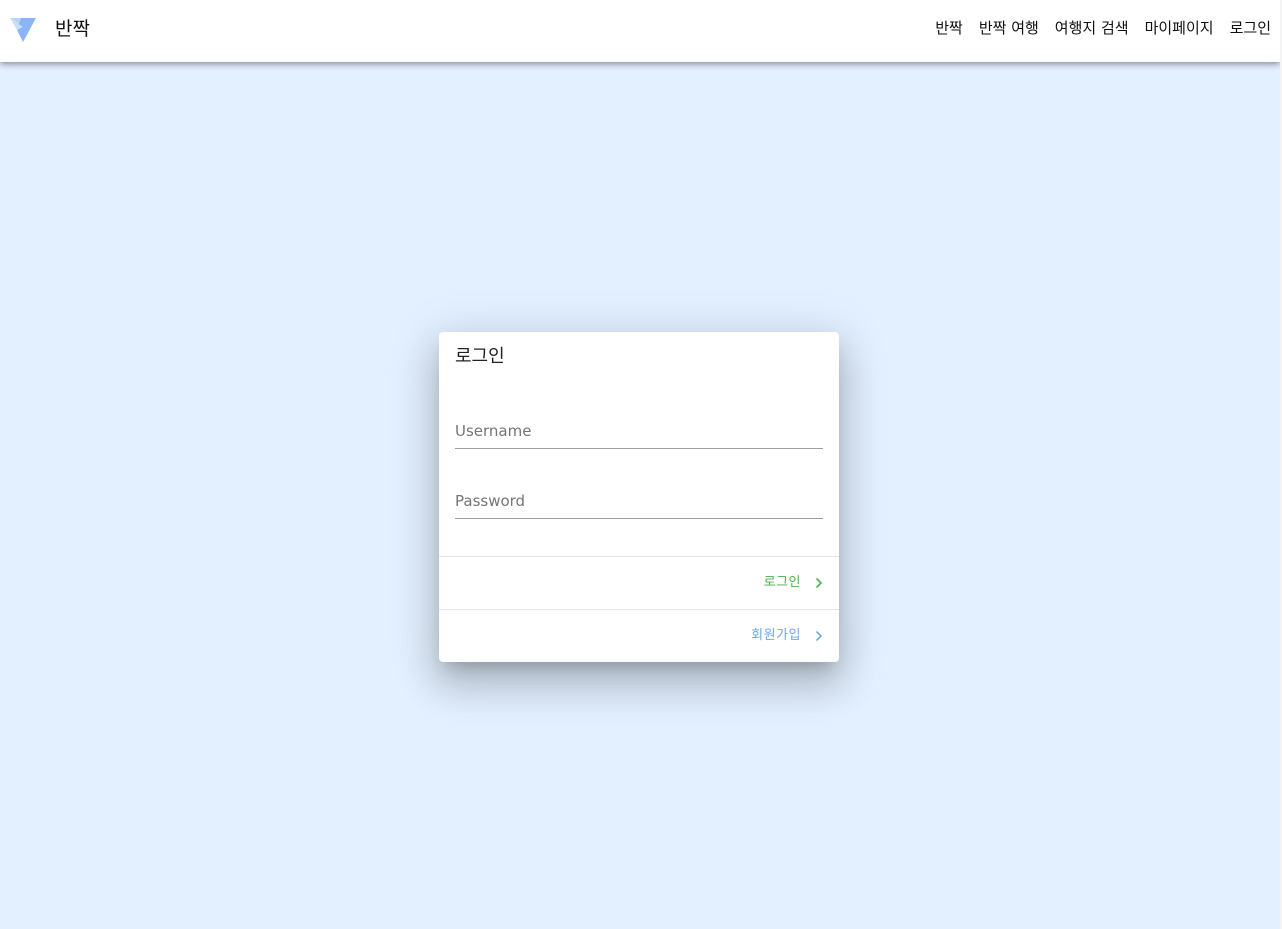  What do you see at coordinates (1009, 28) in the screenshot?
I see `nav-item-trip: 반짝 여행` at bounding box center [1009, 28].